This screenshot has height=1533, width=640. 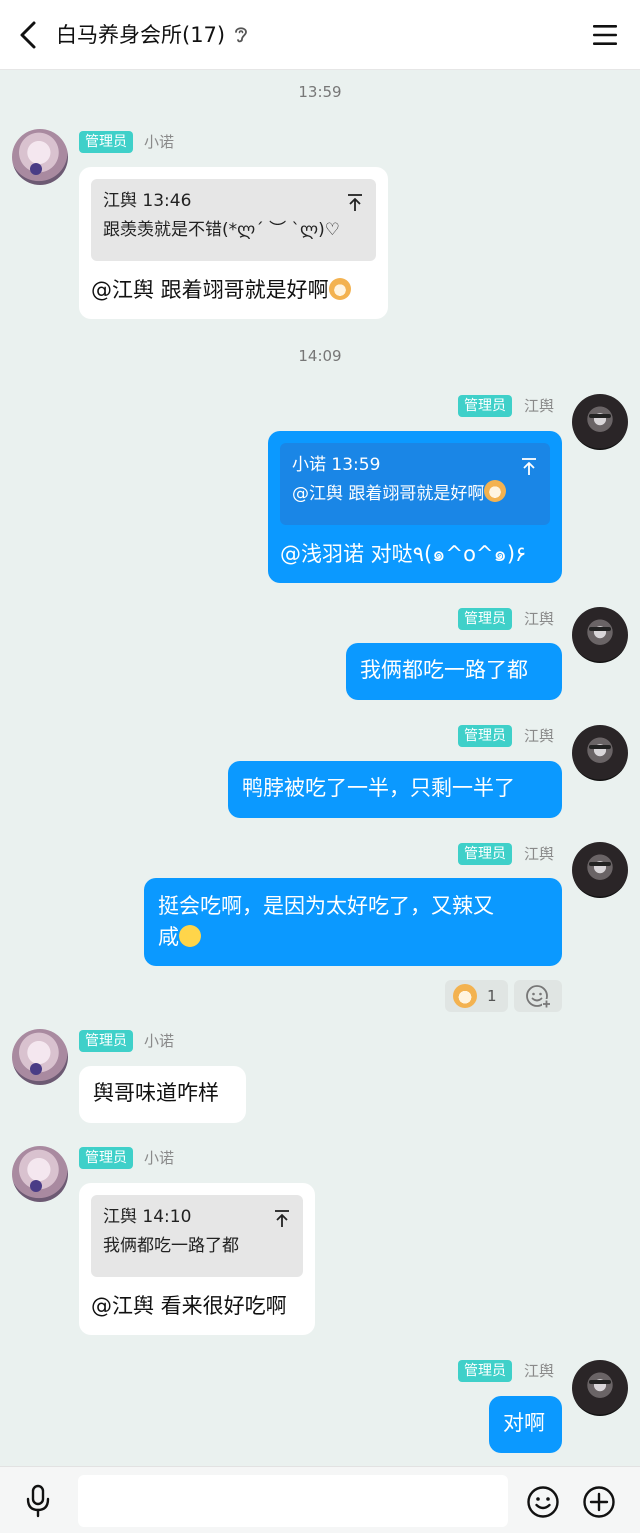 I want to click on emoji-icon, so click(x=543, y=1502).